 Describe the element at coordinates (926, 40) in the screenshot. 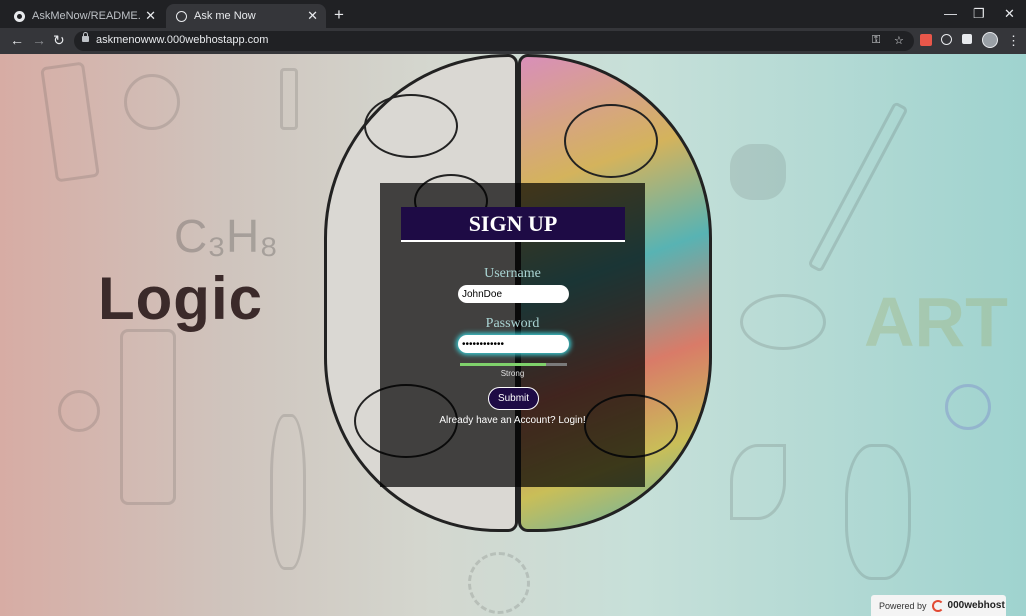

I see `extension-red-icon` at that location.